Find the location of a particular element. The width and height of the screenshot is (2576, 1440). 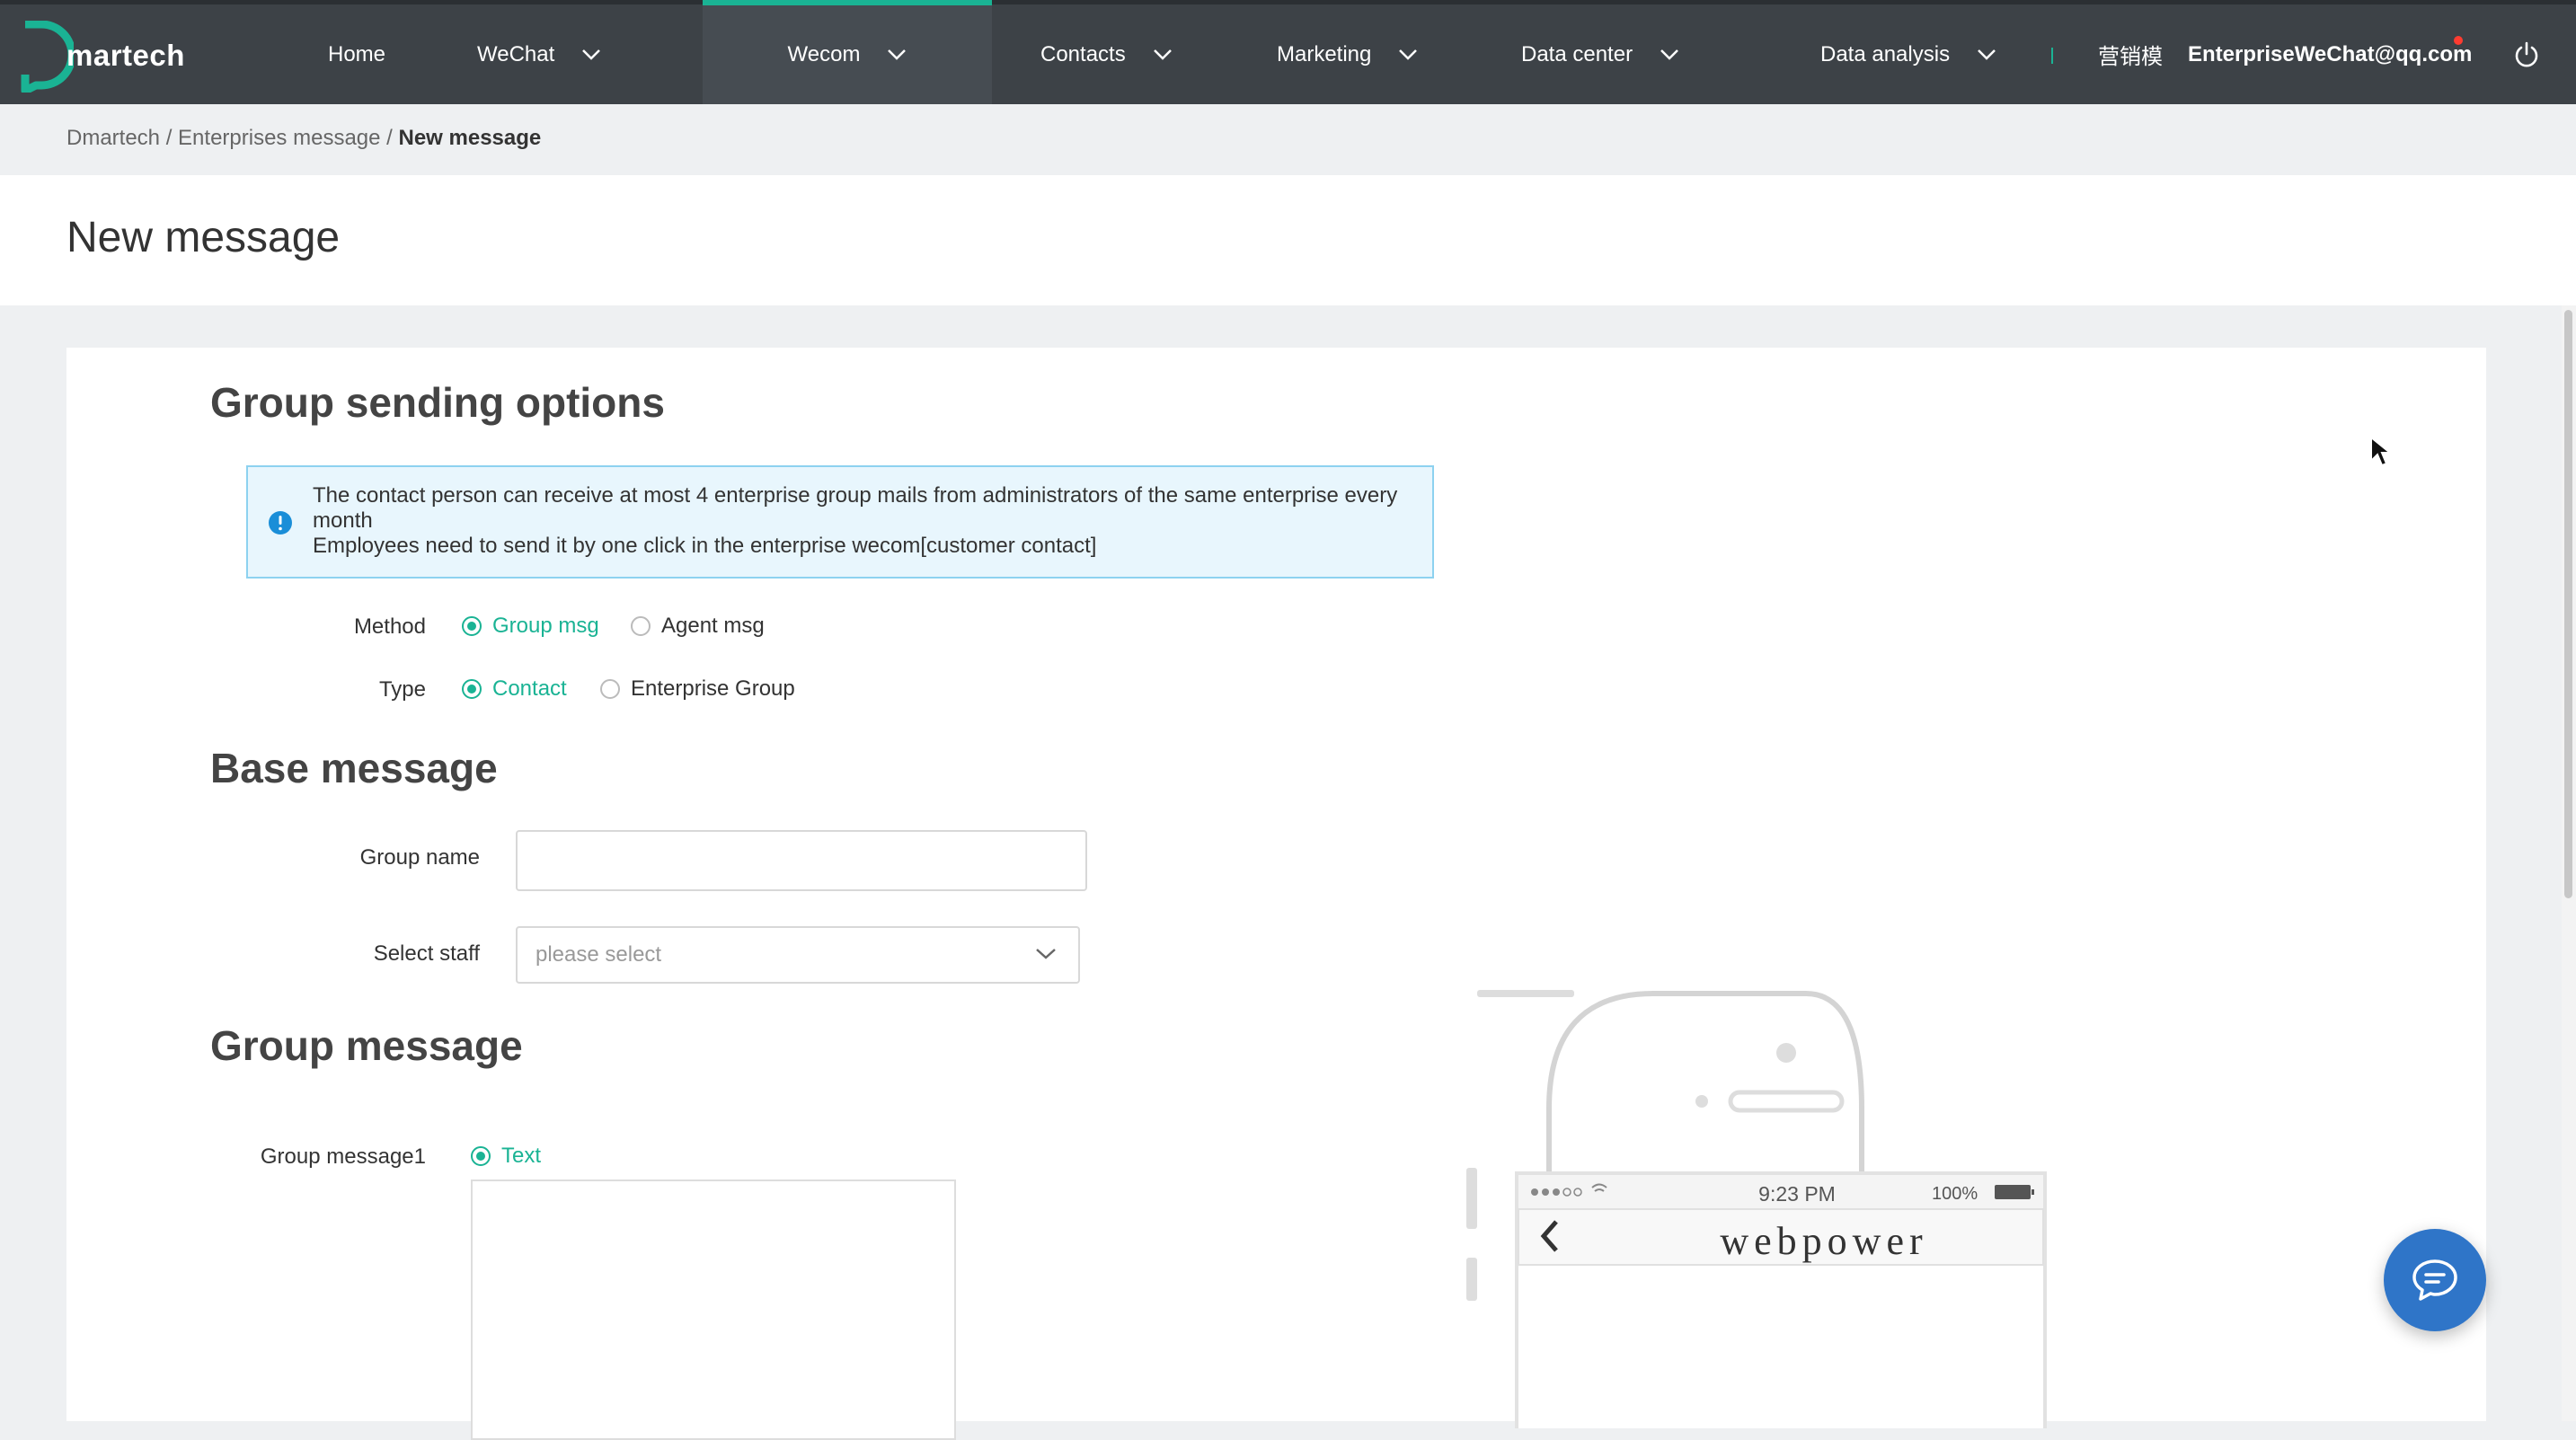

radio-contact: Contact is located at coordinates (514, 689).